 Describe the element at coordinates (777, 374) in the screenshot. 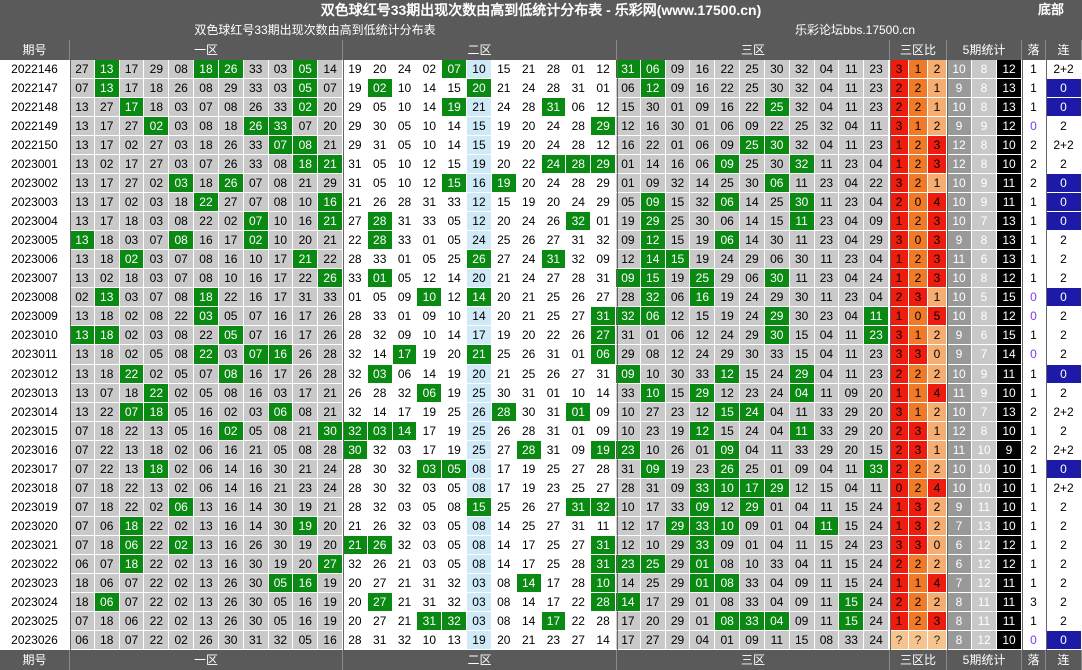

I see `number-cell: 24` at that location.